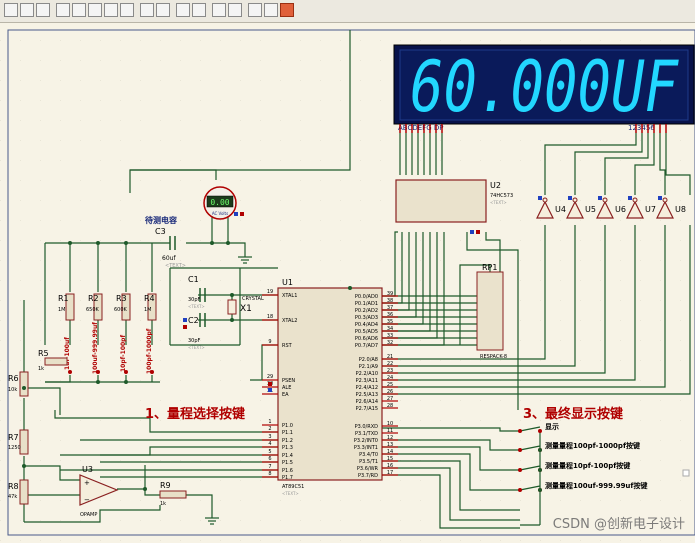 The width and height of the screenshot is (695, 543). What do you see at coordinates (95, 348) in the screenshot?
I see `range-label-2: 100uf-999.99uf` at bounding box center [95, 348].